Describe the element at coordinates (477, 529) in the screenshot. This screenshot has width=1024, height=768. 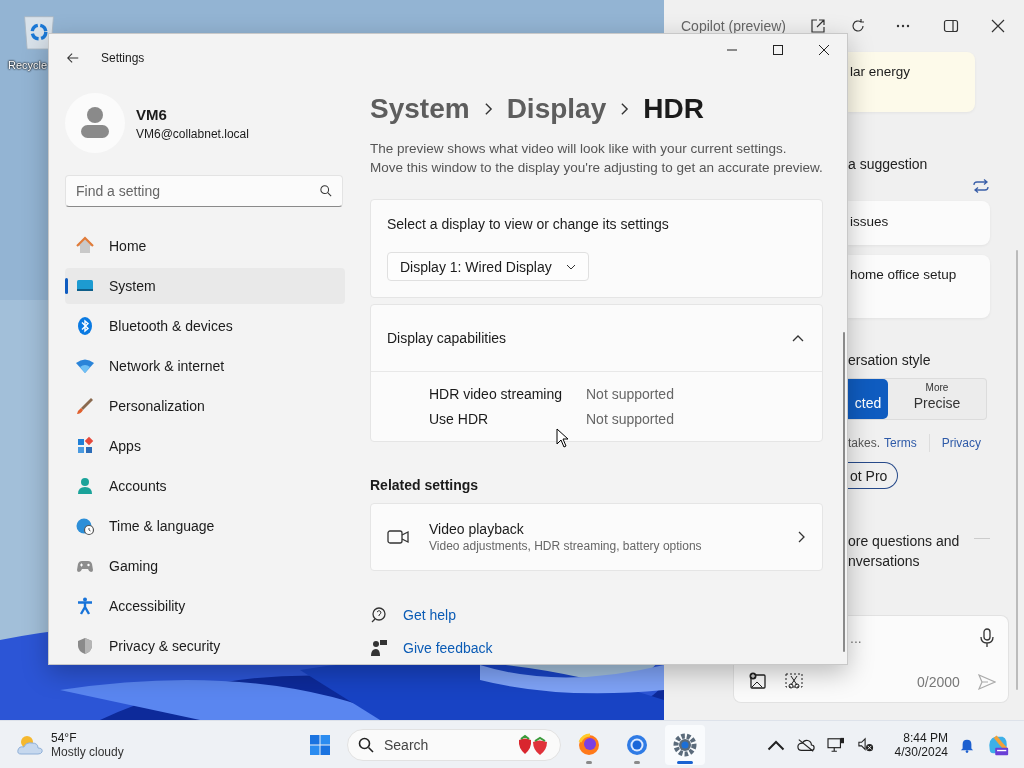
I see `row-title: Video playback` at that location.